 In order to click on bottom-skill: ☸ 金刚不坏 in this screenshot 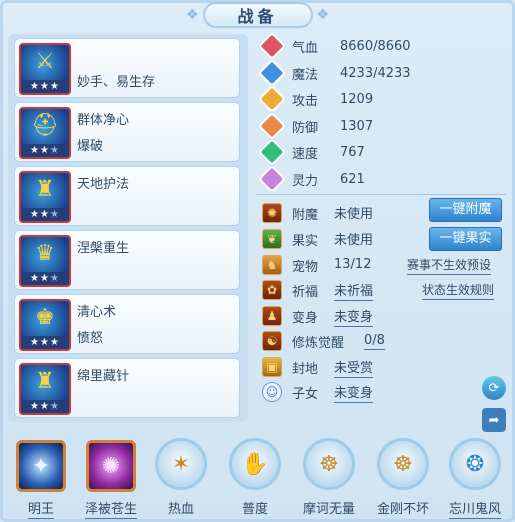, I will do `click(402, 479)`.